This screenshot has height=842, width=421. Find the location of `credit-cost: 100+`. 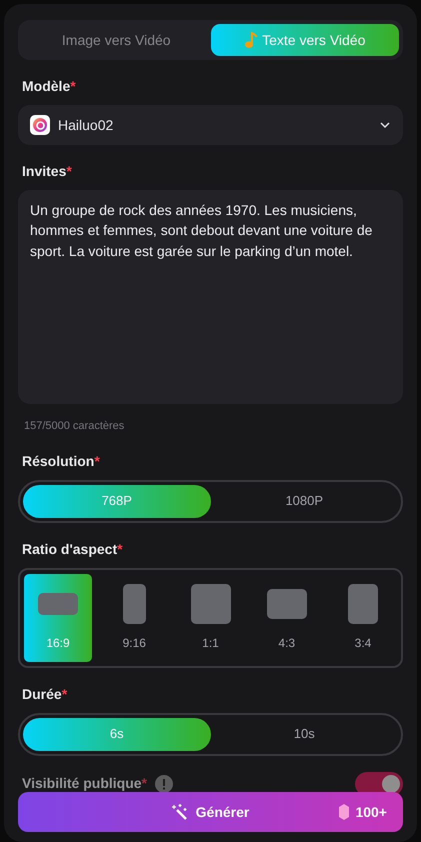

credit-cost: 100+ is located at coordinates (371, 812).